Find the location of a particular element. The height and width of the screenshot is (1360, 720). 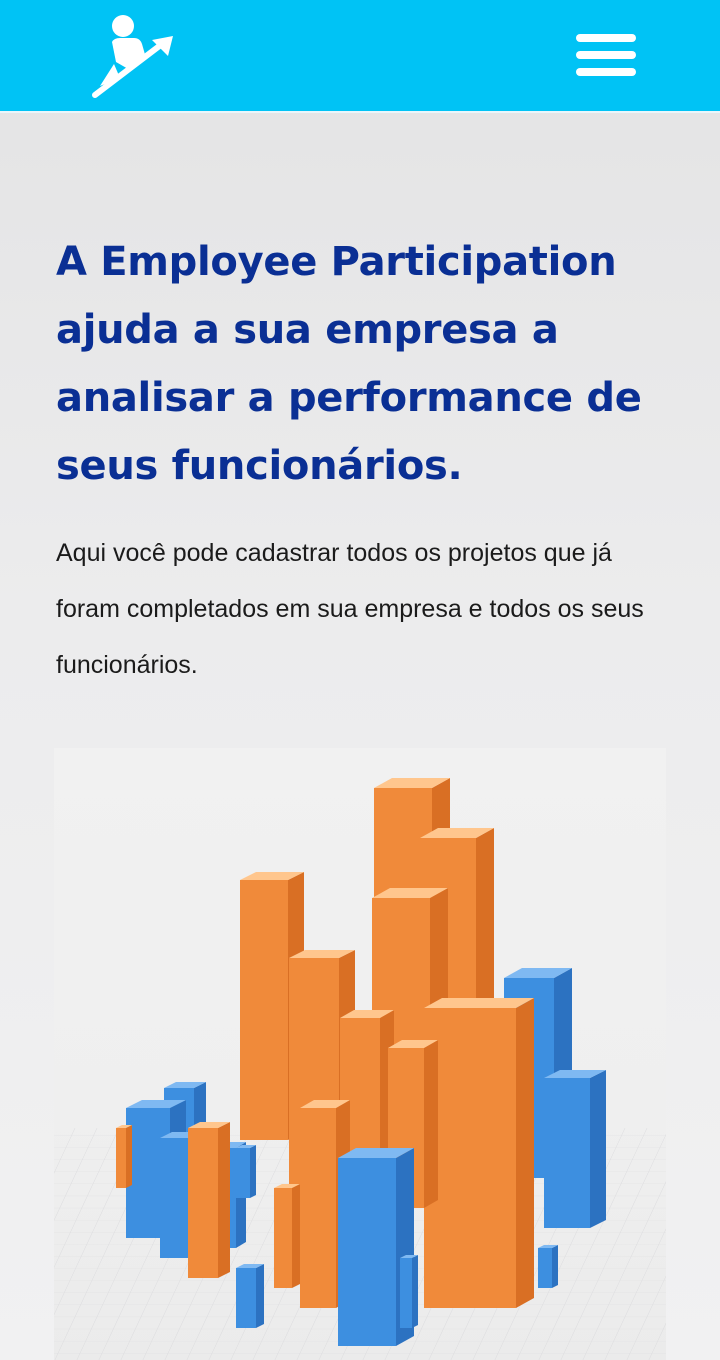

hamburger-menu-icon is located at coordinates (606, 55).